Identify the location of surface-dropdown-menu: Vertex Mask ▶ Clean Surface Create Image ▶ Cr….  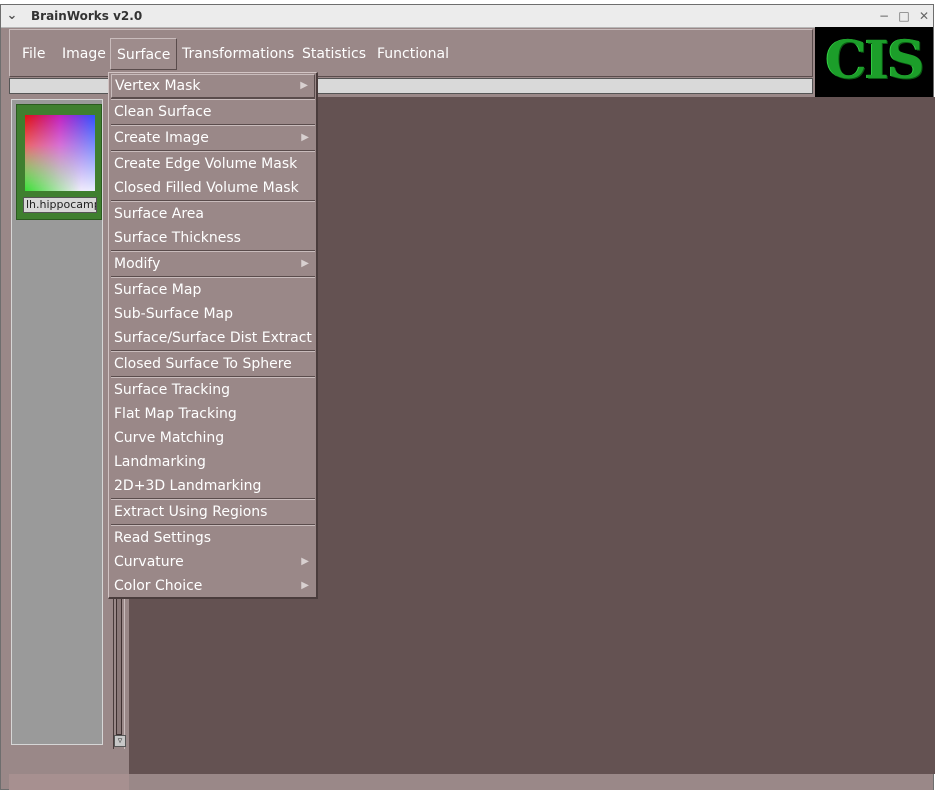
(213, 335).